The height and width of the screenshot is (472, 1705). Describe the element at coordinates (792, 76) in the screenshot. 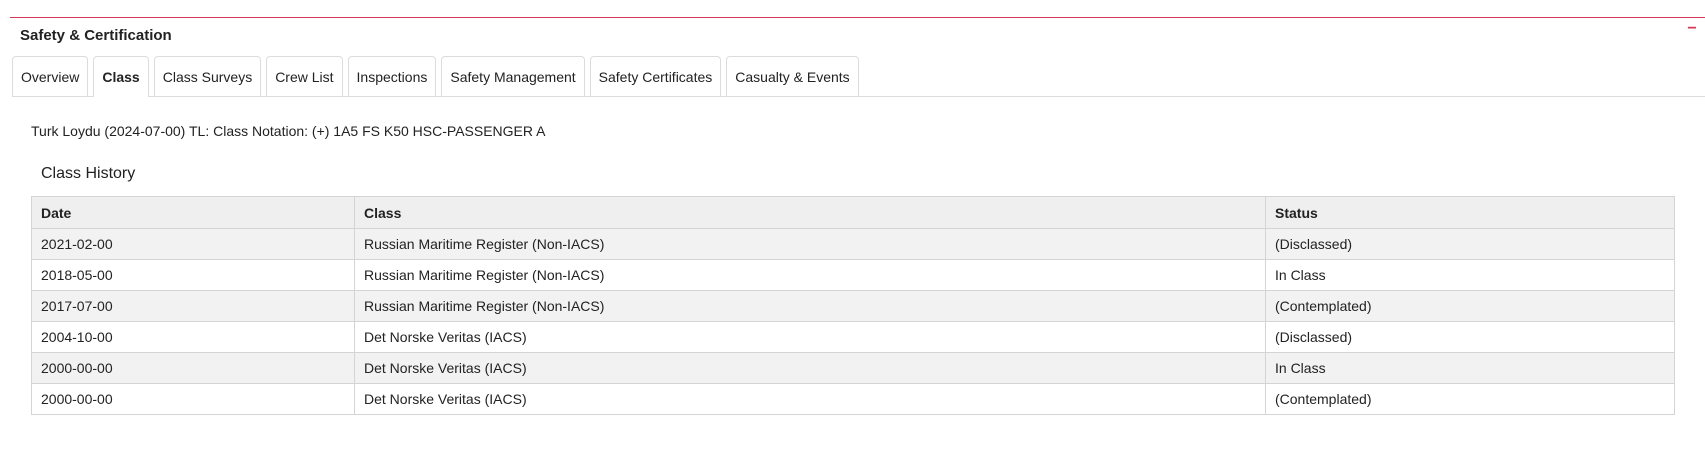

I see `tab-casualty-events: Casualty & Events` at that location.